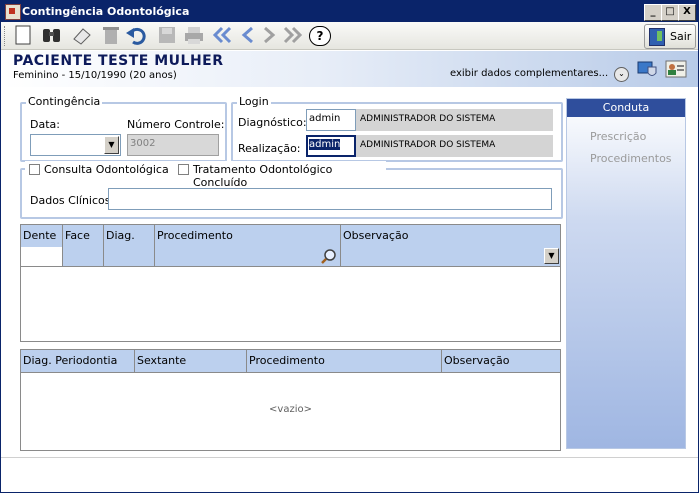 The height and width of the screenshot is (493, 699). I want to click on login-legend: Login, so click(254, 101).